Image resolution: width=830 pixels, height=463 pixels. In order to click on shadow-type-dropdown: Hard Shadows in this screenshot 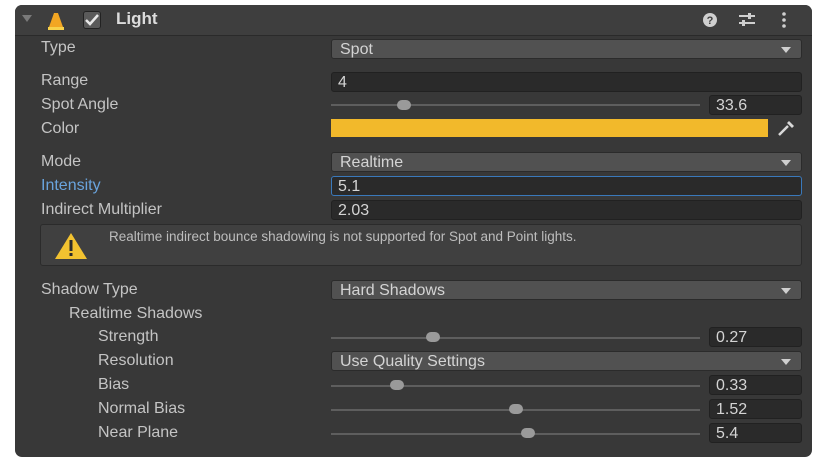, I will do `click(566, 290)`.